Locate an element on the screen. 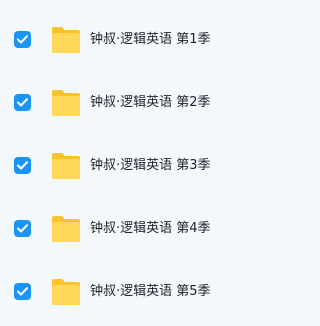  file-name: 钟叔·逻辑英语 第3季 is located at coordinates (150, 166).